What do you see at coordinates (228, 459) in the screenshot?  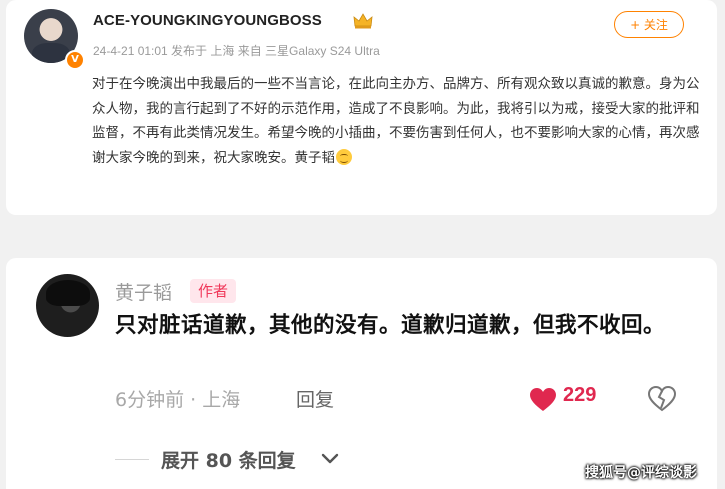 I see `expand-replies-button: 展开 80 条回复` at bounding box center [228, 459].